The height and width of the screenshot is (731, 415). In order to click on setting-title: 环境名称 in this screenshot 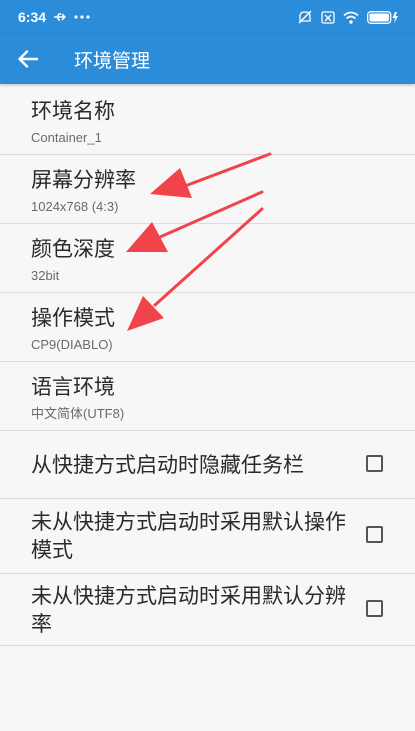, I will do `click(73, 111)`.